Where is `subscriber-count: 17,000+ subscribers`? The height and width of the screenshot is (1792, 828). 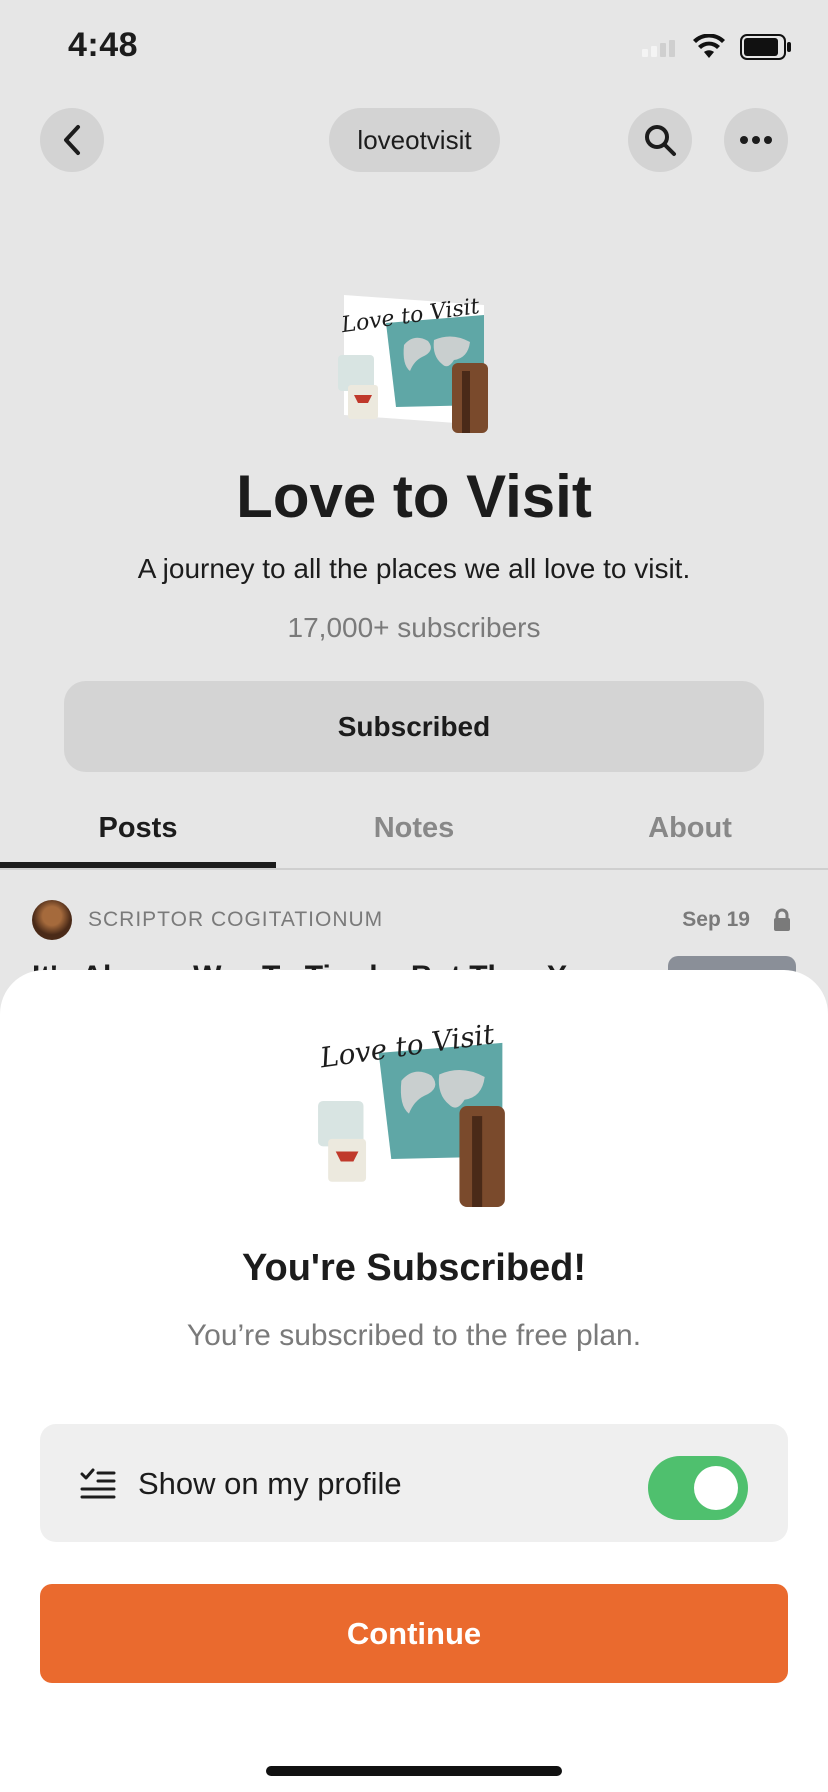 subscriber-count: 17,000+ subscribers is located at coordinates (414, 627).